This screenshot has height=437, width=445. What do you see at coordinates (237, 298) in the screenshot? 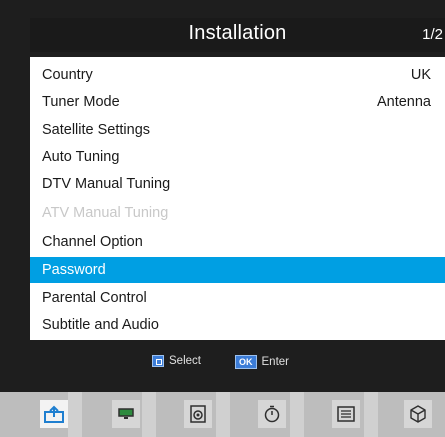
I see `menu-item-parental-control: Parental Control` at bounding box center [237, 298].